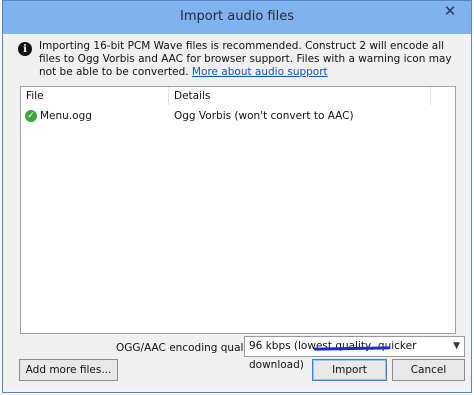  I want to click on column-header-details: Details, so click(300, 96).